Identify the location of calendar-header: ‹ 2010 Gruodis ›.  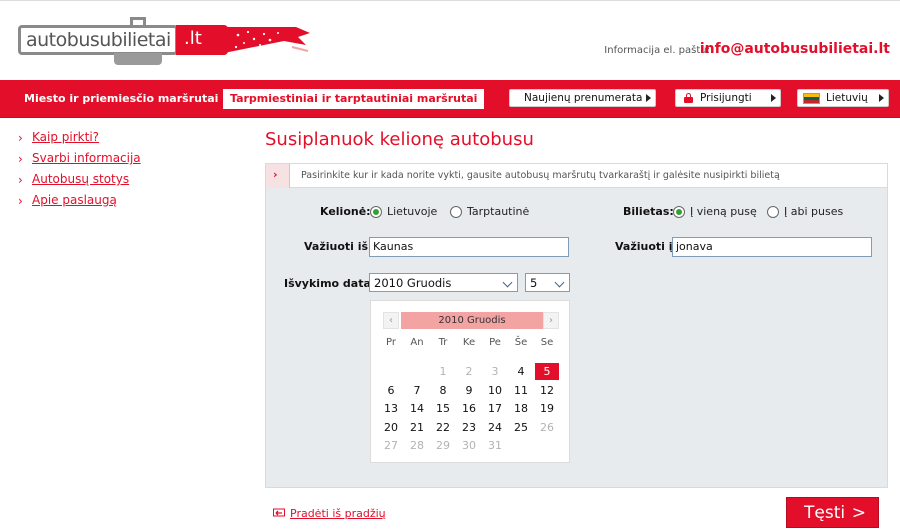
(471, 320).